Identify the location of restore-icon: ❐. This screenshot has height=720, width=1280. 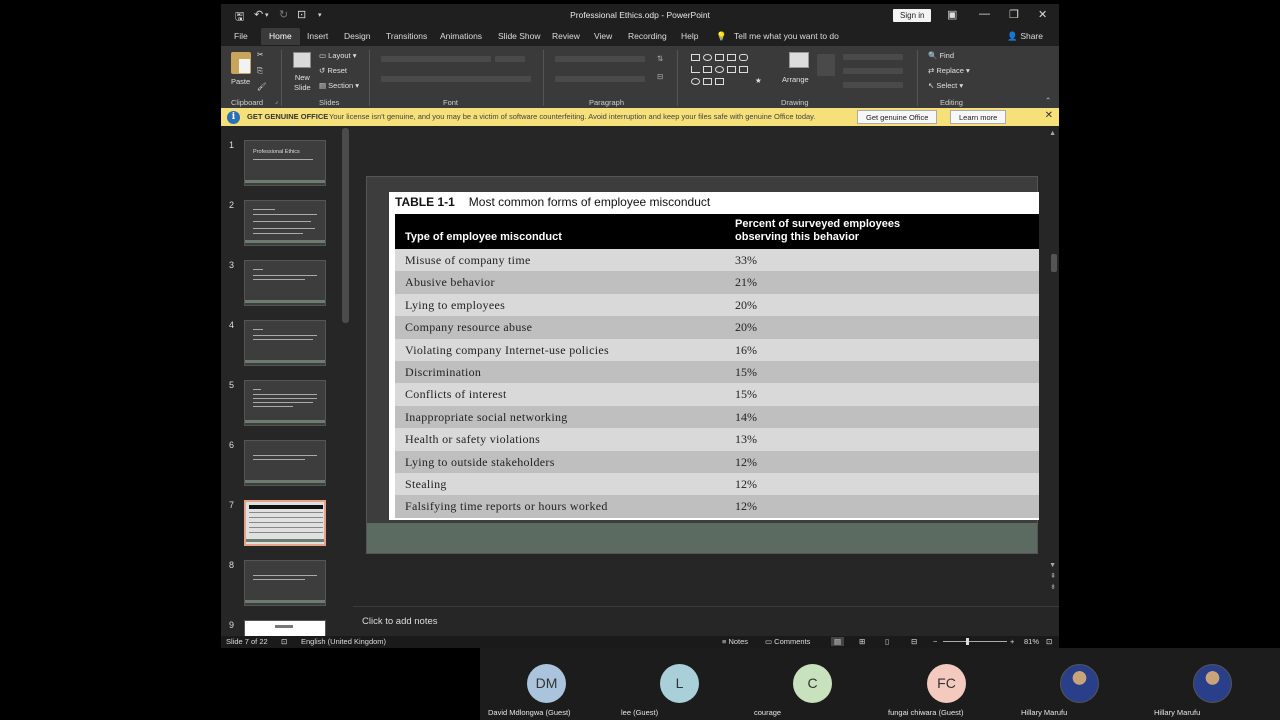
(1014, 14).